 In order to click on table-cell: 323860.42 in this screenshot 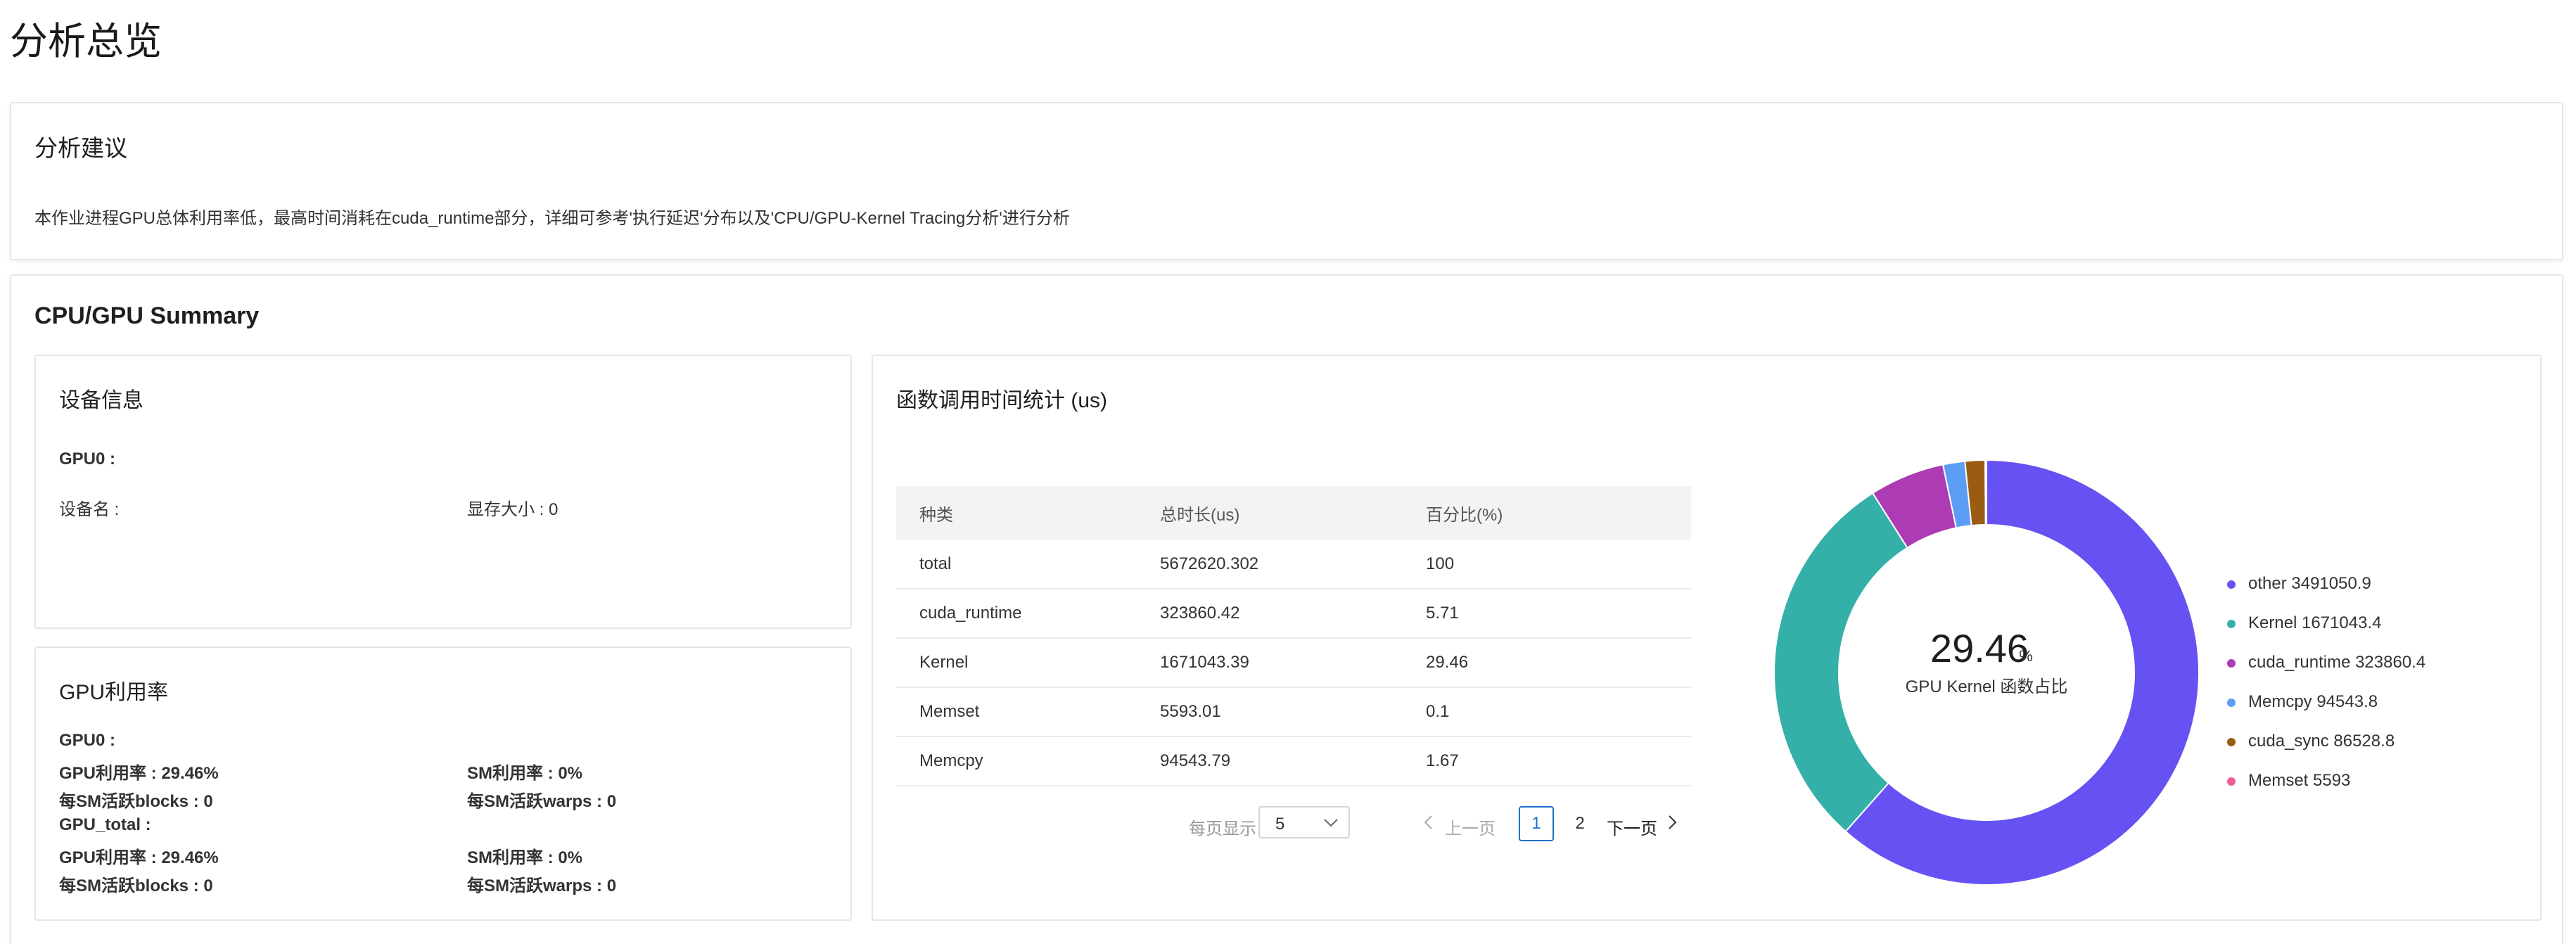, I will do `click(1270, 614)`.